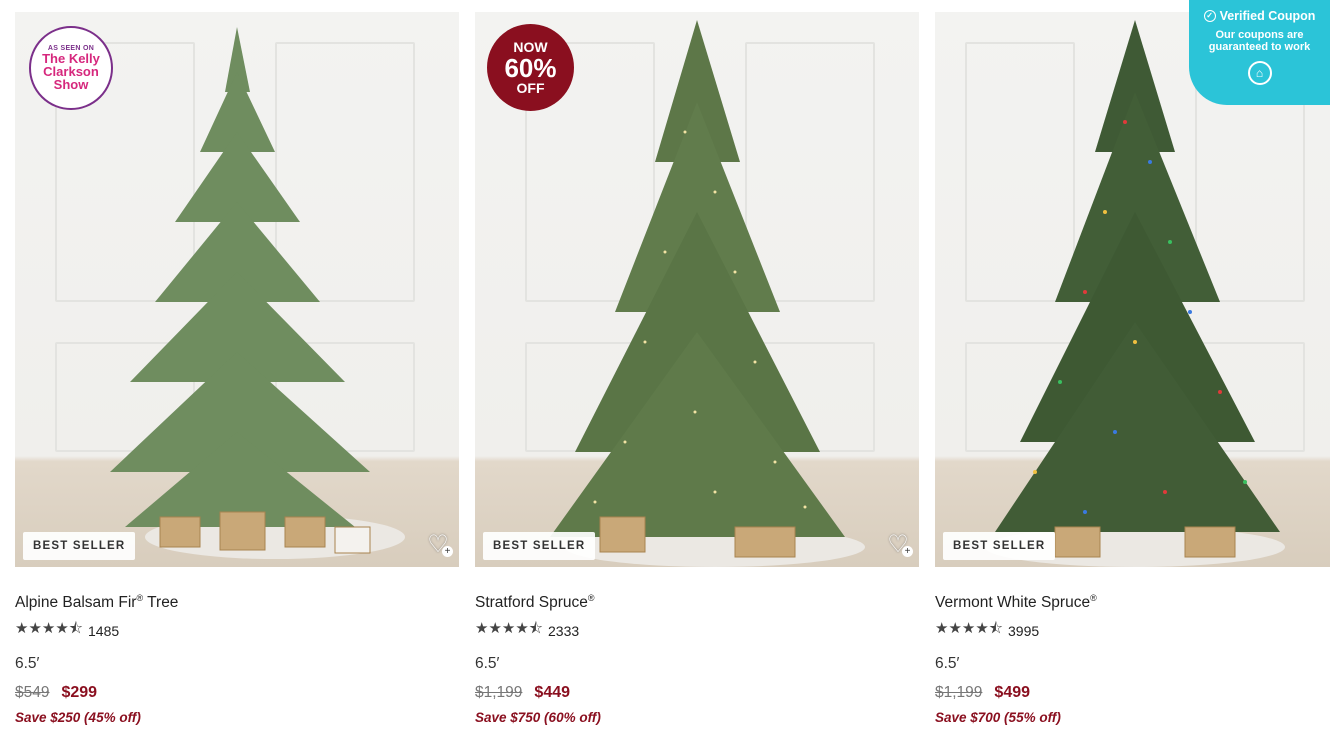  What do you see at coordinates (237, 602) in the screenshot?
I see `product-name: Alpine Balsam Fir® Tree` at bounding box center [237, 602].